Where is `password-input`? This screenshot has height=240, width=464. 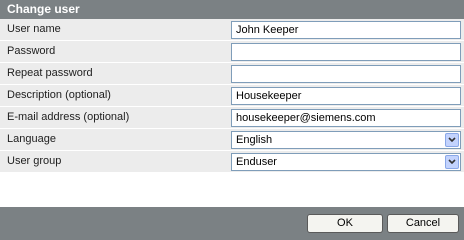 password-input is located at coordinates (346, 52).